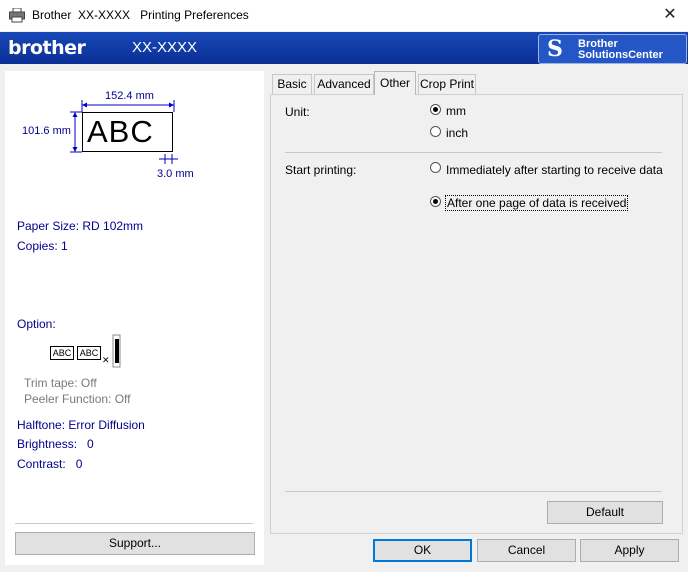 This screenshot has width=688, height=572. What do you see at coordinates (537, 203) in the screenshot?
I see `start-after-page-label: After one page of data is received` at bounding box center [537, 203].